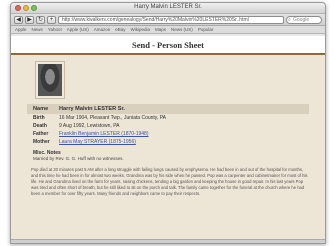 Image resolution: width=334 pixels, height=246 pixels. I want to click on fact-row-death: Death 9 Aug 1992, Lewistown, PA, so click(168, 126).